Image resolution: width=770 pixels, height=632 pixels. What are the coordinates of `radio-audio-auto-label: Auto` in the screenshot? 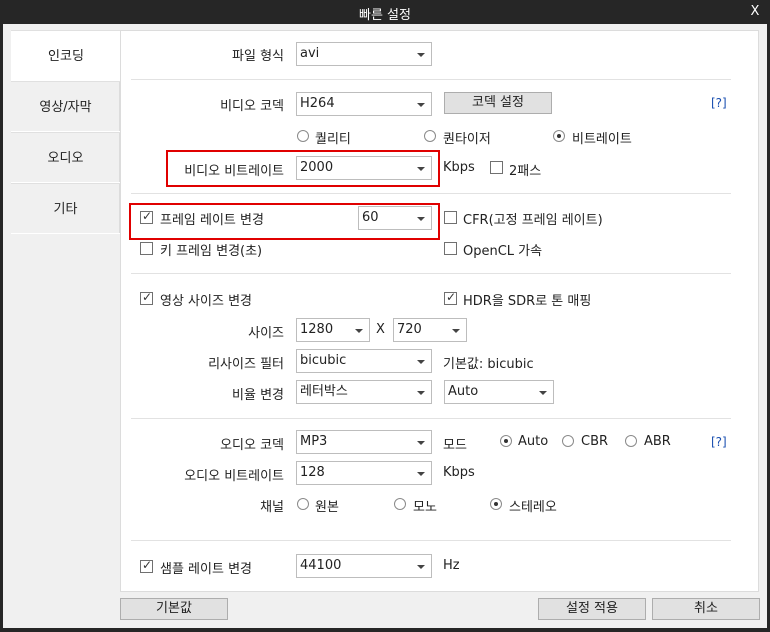 It's located at (533, 441).